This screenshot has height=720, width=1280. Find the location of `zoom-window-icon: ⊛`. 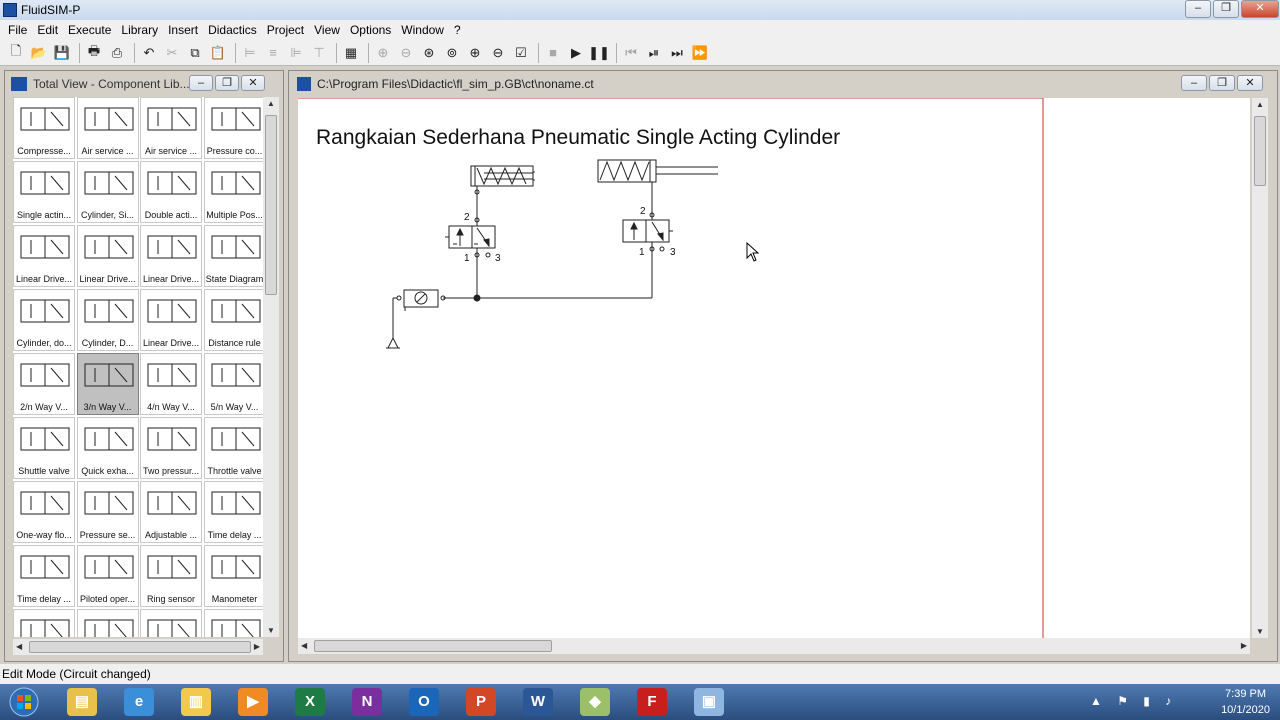

zoom-window-icon: ⊛ is located at coordinates (429, 53).